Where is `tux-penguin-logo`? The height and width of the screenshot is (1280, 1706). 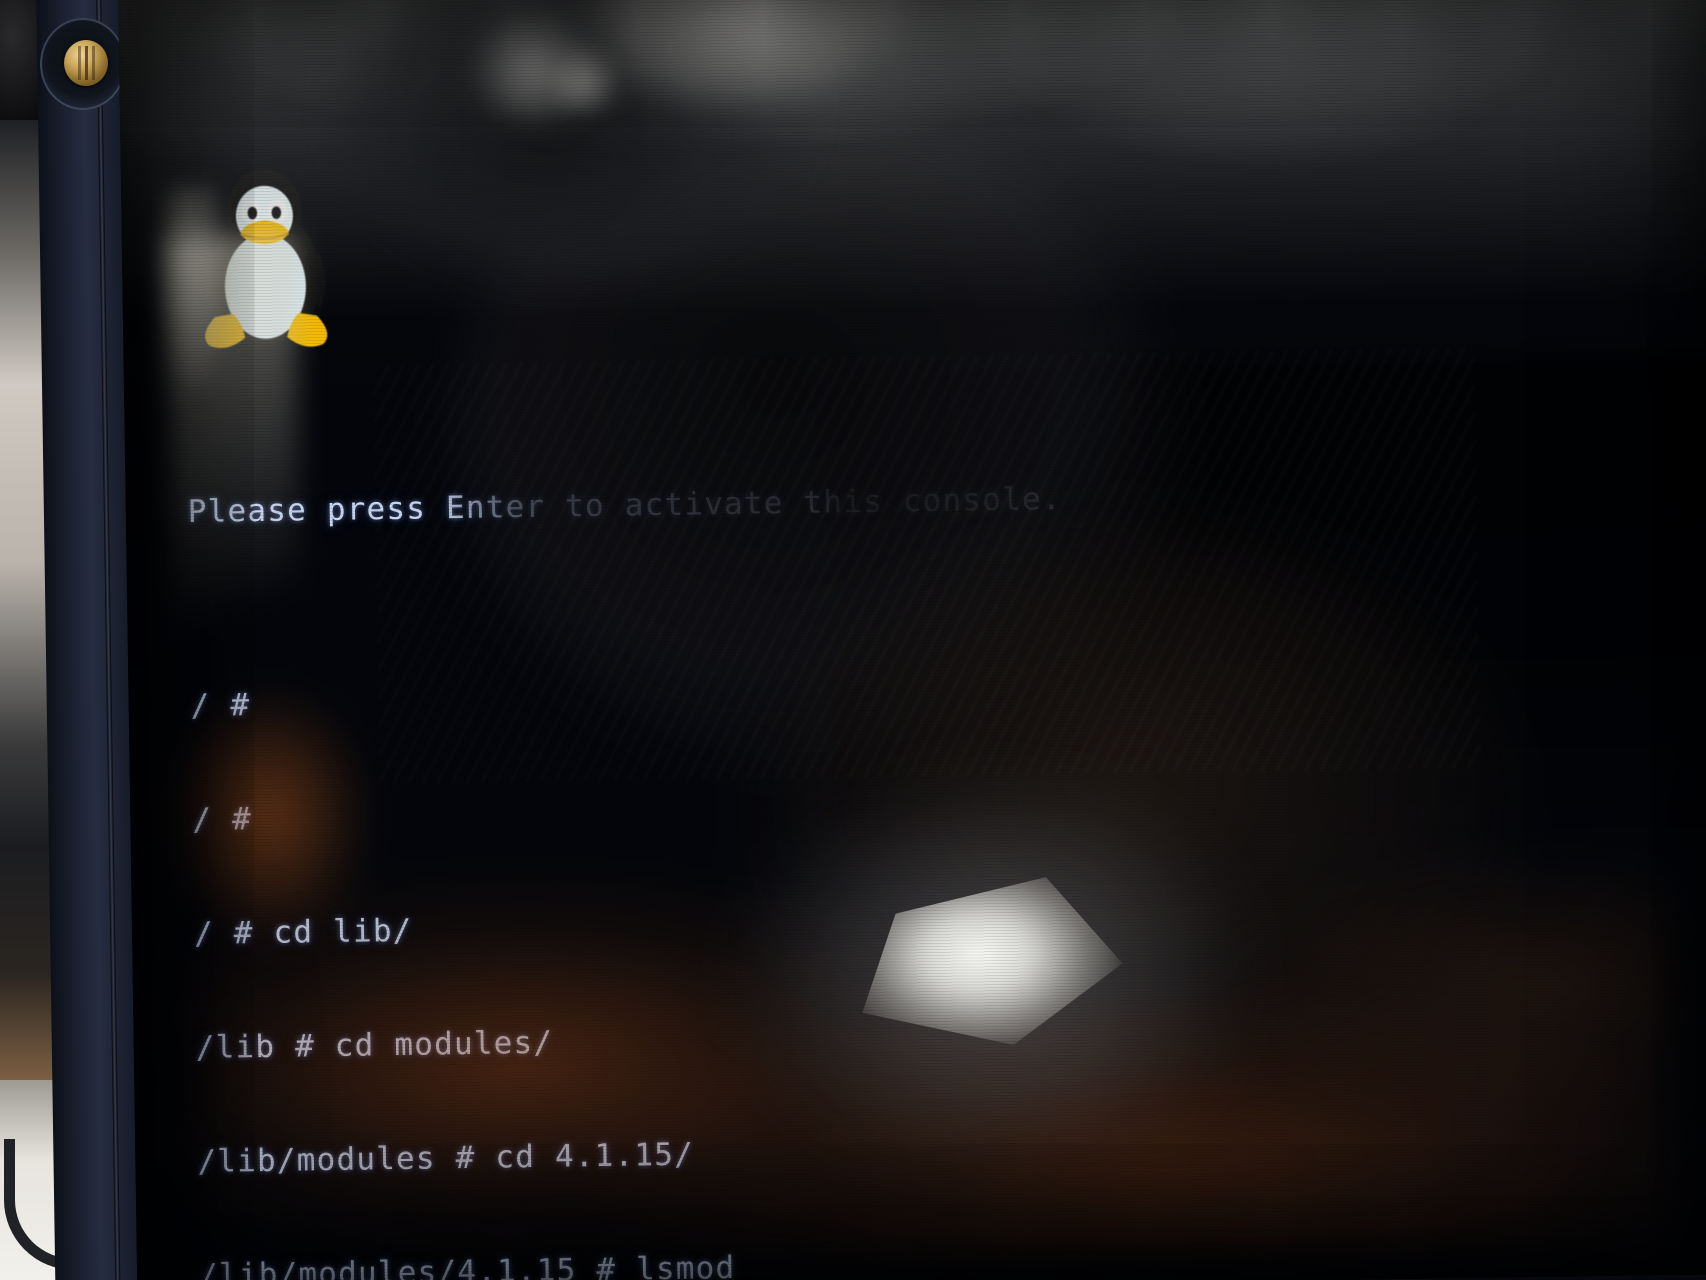
tux-penguin-logo is located at coordinates (266, 258).